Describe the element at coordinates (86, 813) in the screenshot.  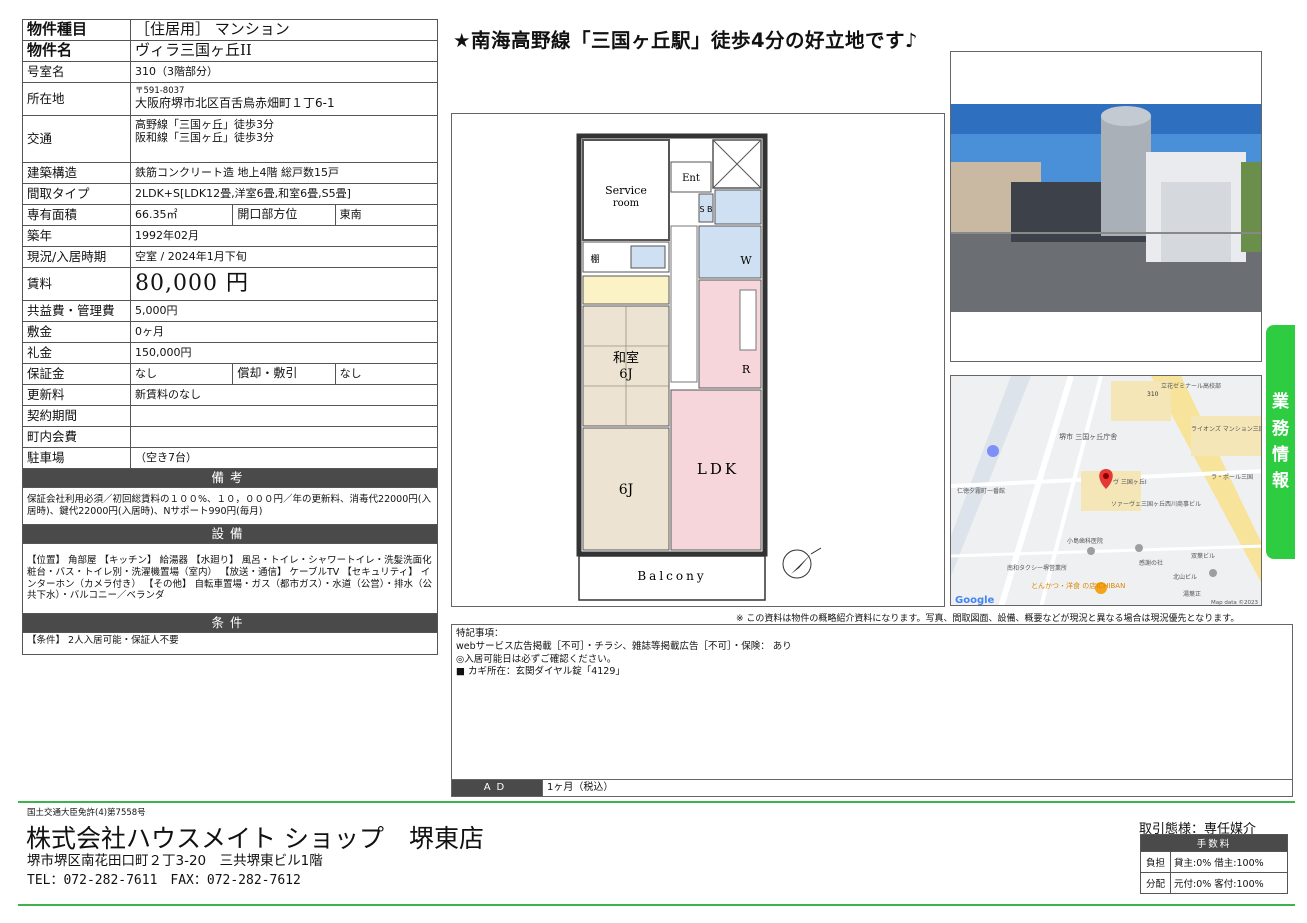
I see `license-number: 国土交通大臣免許(4)第7558号` at that location.